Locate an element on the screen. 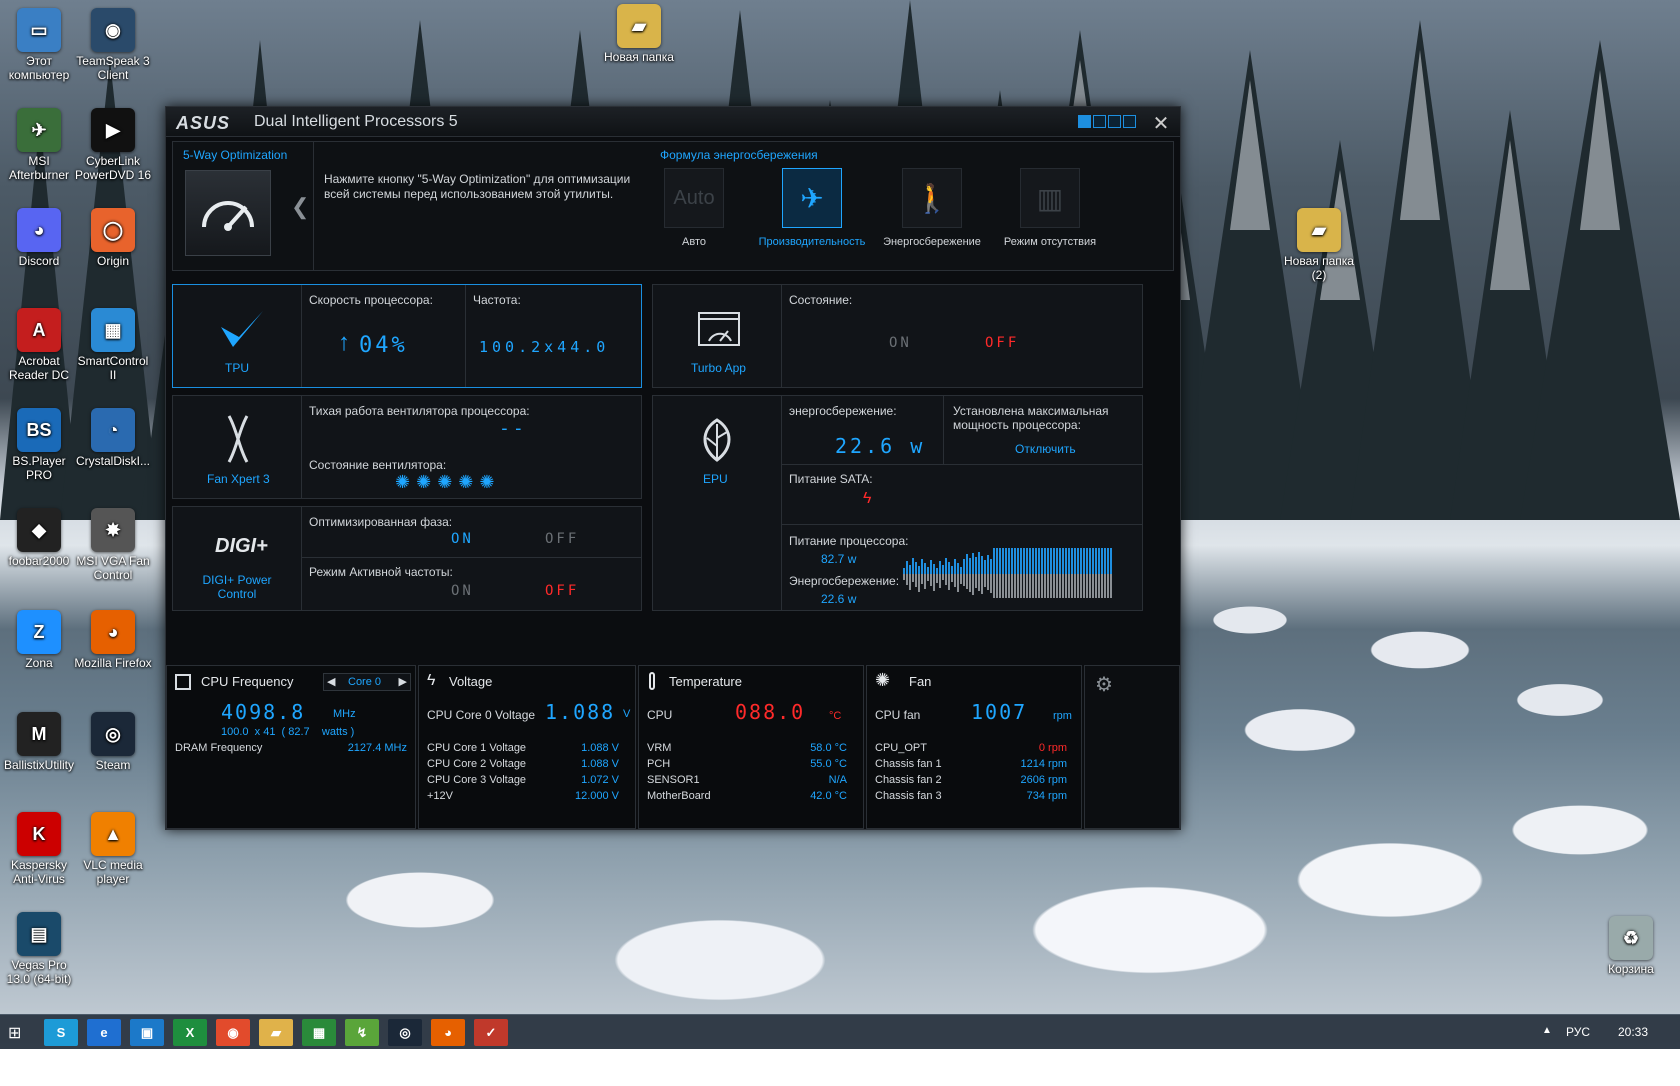 The width and height of the screenshot is (1680, 1086). fan-xpert-icon is located at coordinates (238, 439).